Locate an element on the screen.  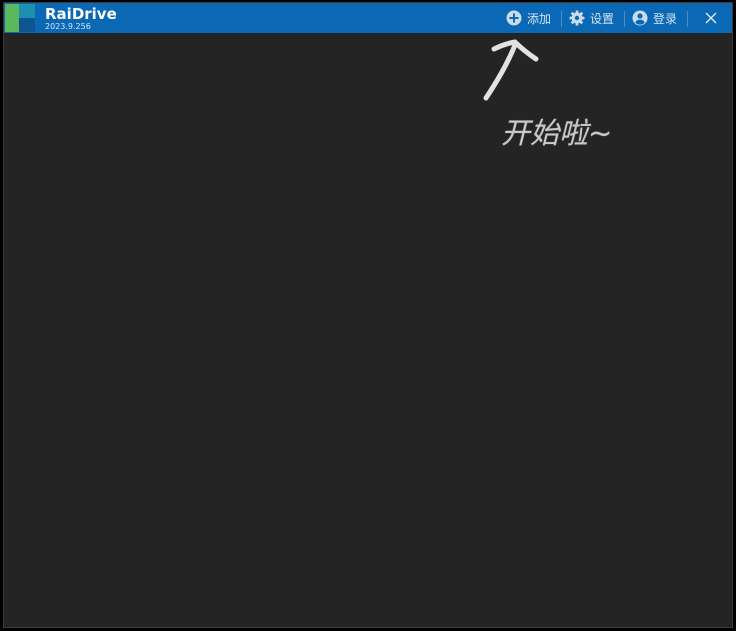
app-title: RaiDrive is located at coordinates (81, 14).